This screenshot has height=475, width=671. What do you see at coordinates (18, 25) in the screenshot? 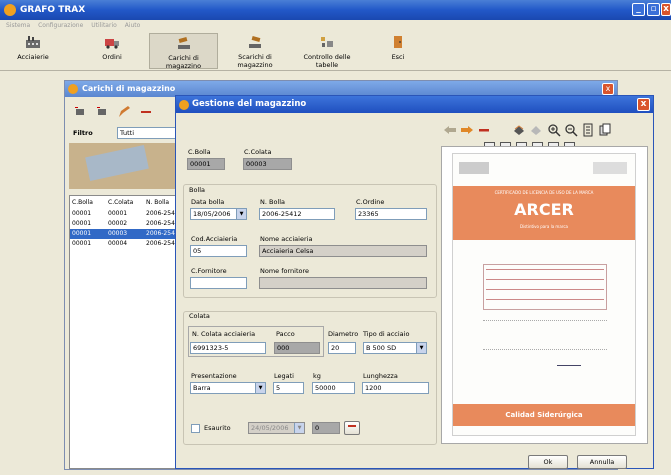
I see `menu-sistema: Sistema` at bounding box center [18, 25].